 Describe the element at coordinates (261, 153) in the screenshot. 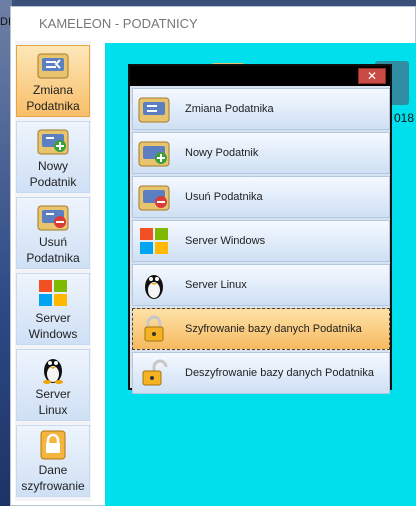

I see `menu-item-nowy-podatnik: Nowy Podatnik` at that location.